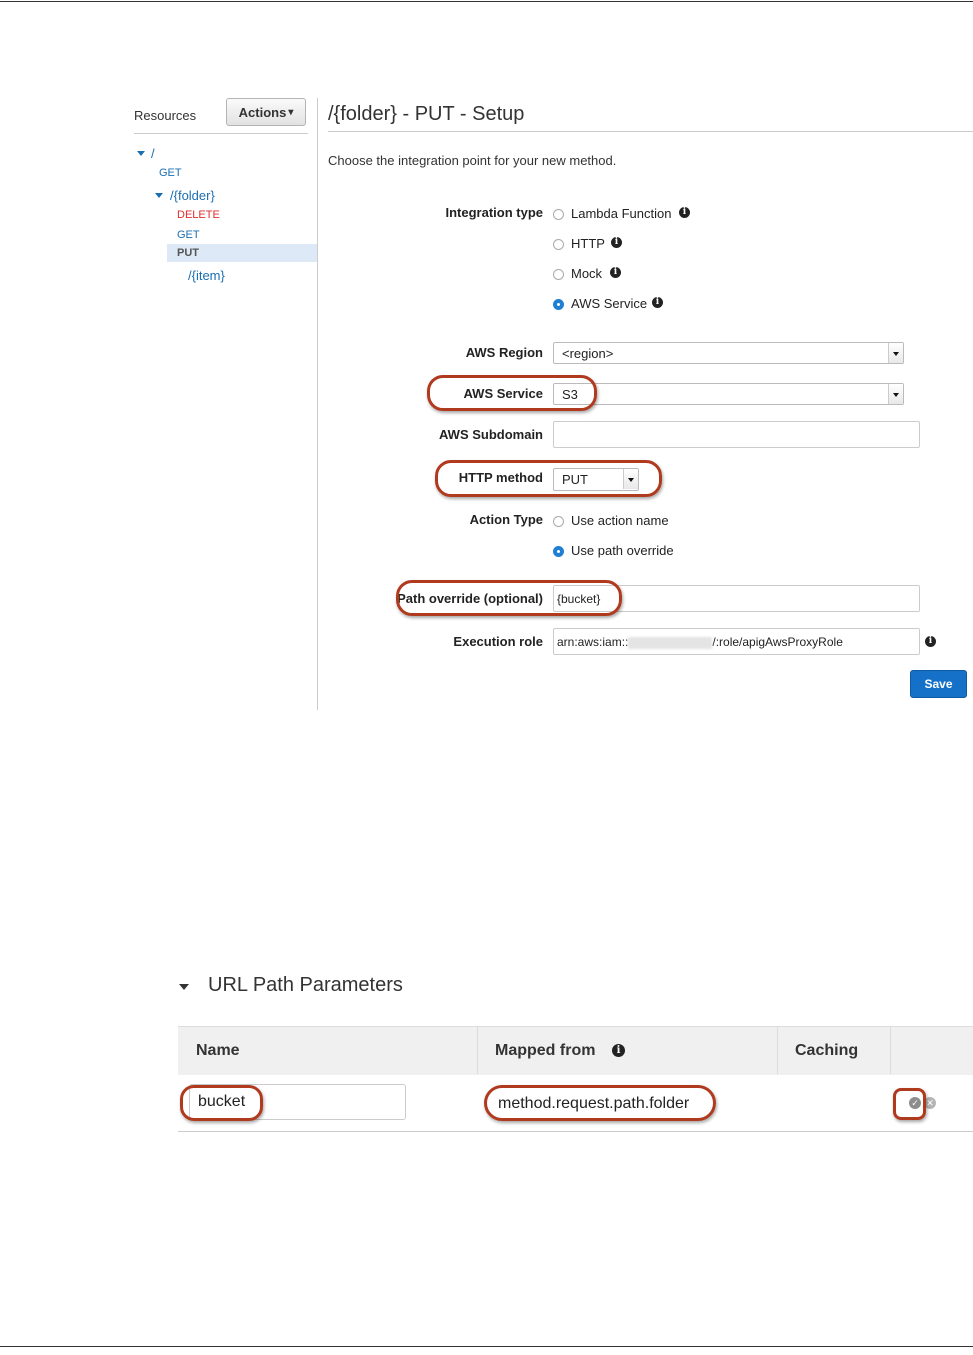 Image resolution: width=973 pixels, height=1355 pixels. Describe the element at coordinates (206, 275) in the screenshot. I see `tree-item: /{item}` at that location.